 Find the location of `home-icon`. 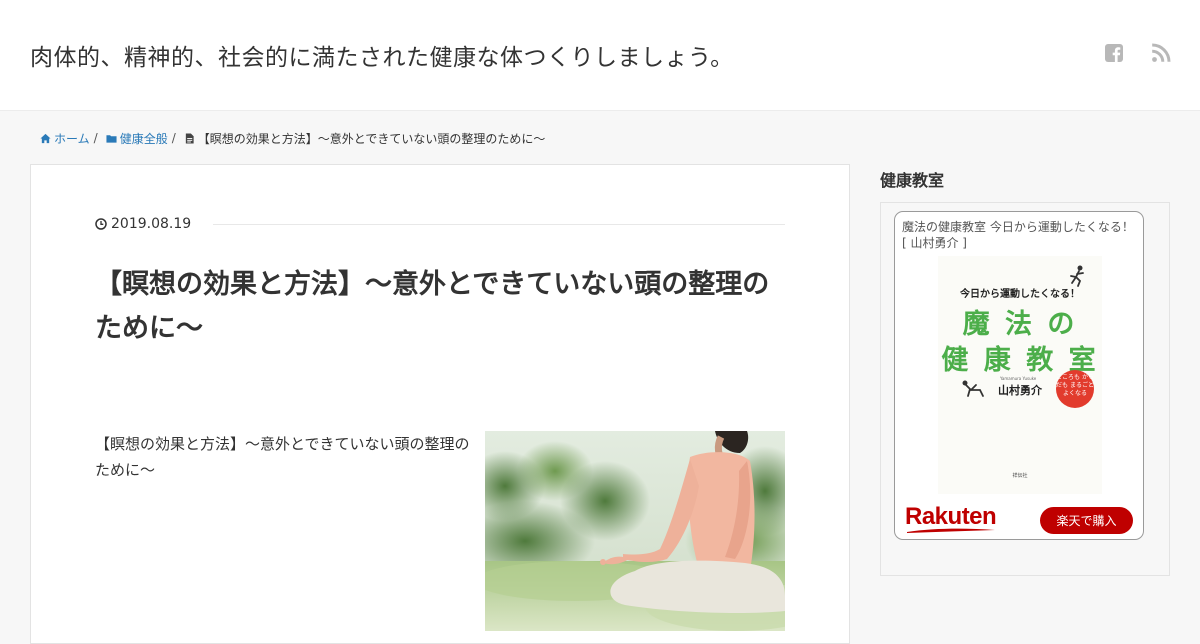

home-icon is located at coordinates (45, 138).